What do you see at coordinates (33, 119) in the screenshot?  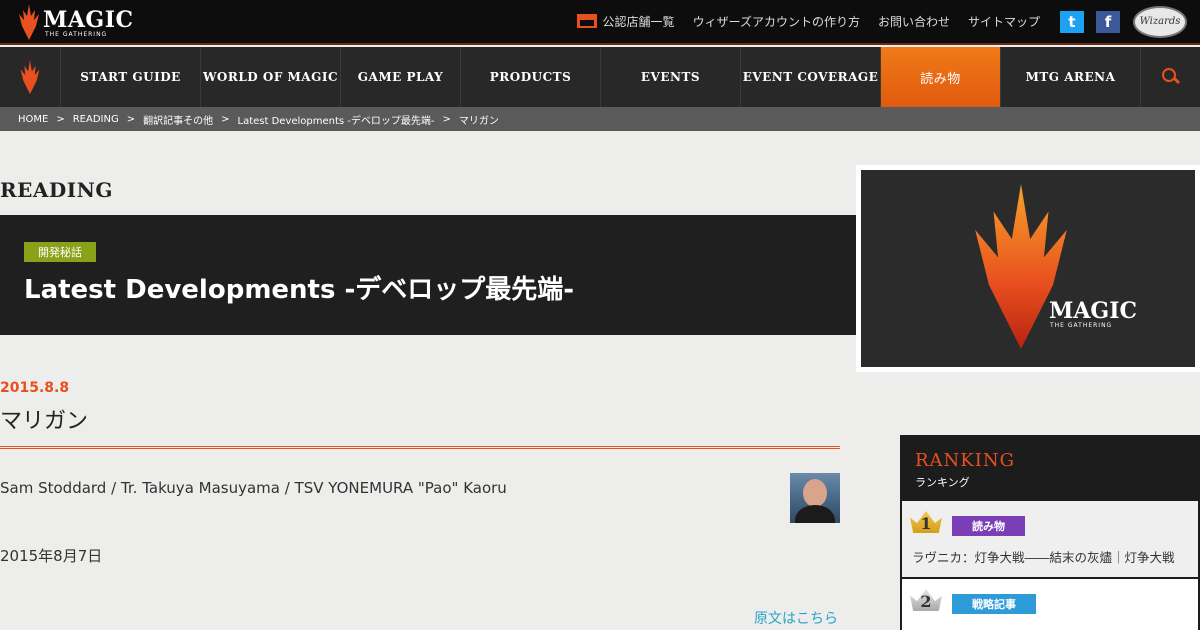 I see `breadcrumb-home: HOME` at bounding box center [33, 119].